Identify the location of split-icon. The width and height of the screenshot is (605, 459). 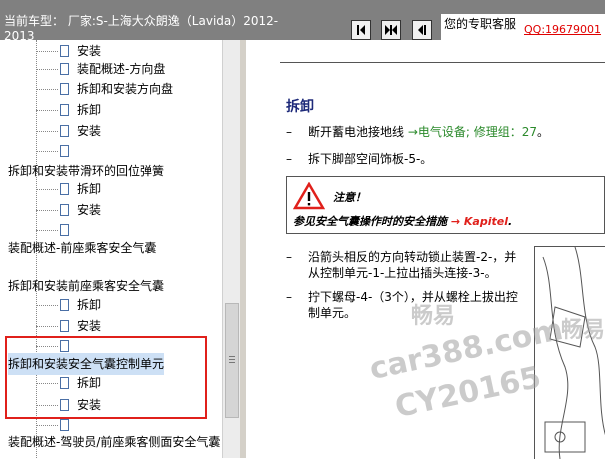
(391, 30).